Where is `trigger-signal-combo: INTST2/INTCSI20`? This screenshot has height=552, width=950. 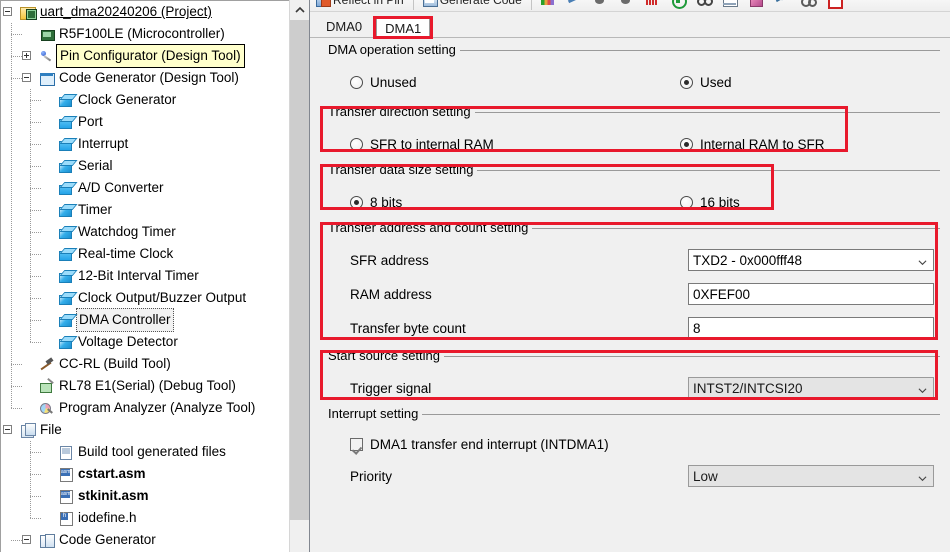
trigger-signal-combo: INTST2/INTCSI20 is located at coordinates (811, 388).